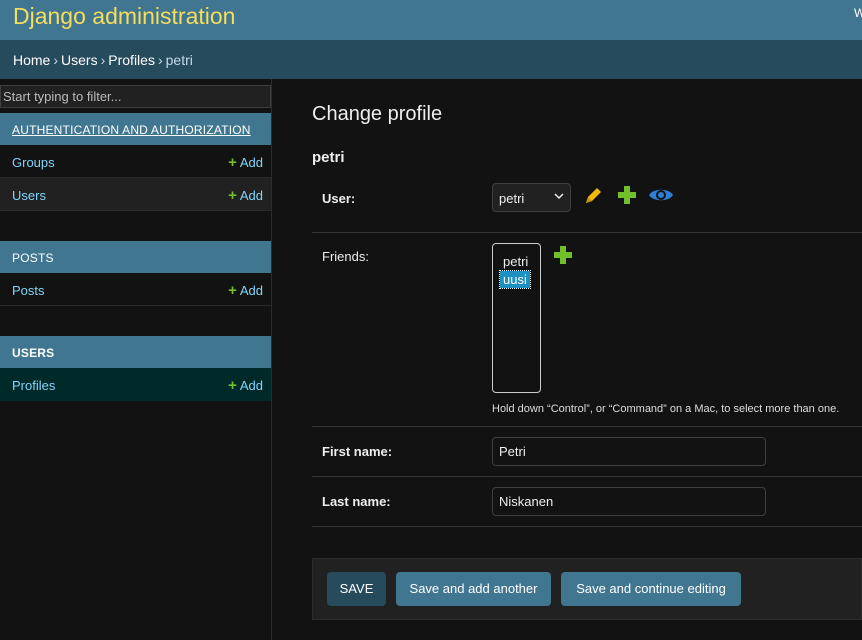  Describe the element at coordinates (135, 161) in the screenshot. I see `sidebar-item-groups: Groups + Add` at that location.